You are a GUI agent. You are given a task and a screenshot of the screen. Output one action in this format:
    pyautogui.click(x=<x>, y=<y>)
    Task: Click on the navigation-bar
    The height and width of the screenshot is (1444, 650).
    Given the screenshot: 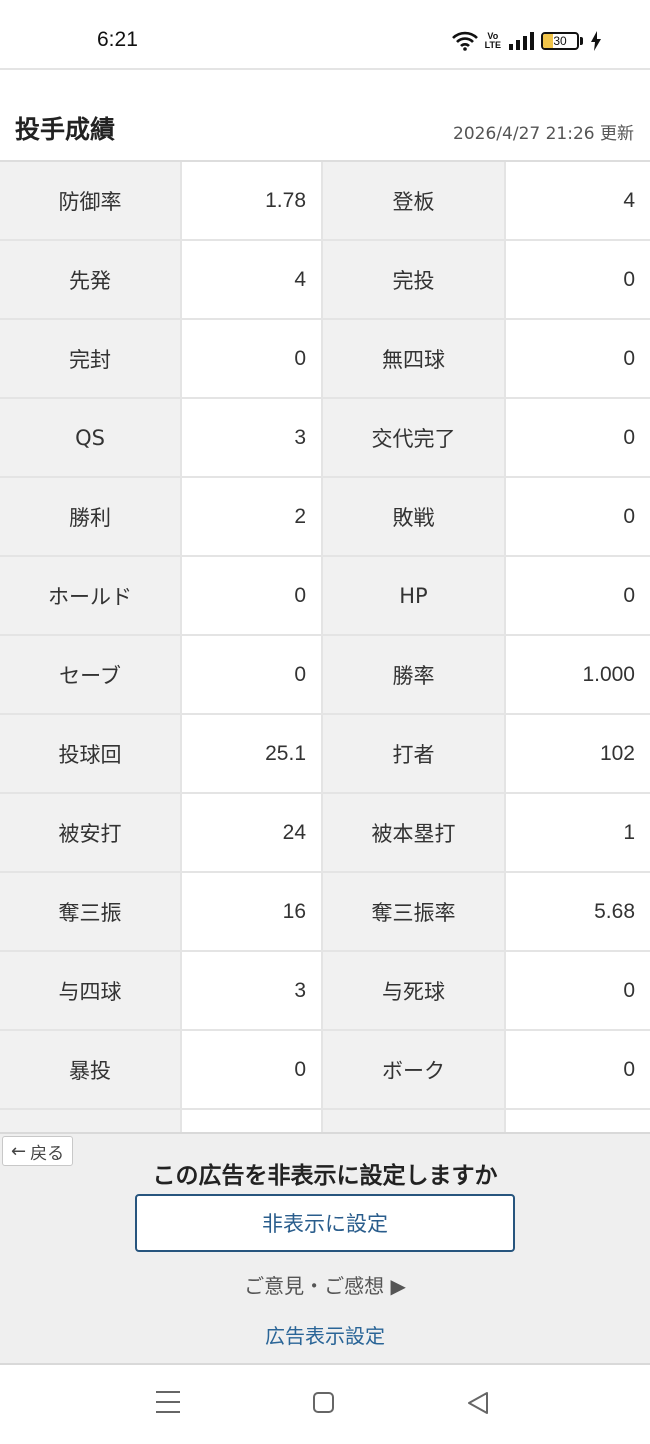 What is the action you would take?
    pyautogui.click(x=325, y=1405)
    